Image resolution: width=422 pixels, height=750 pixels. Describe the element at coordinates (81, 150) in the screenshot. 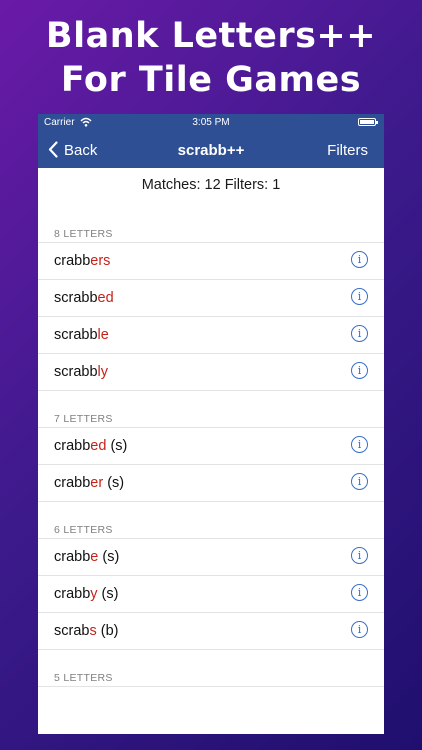

I see `back-label: Back` at that location.